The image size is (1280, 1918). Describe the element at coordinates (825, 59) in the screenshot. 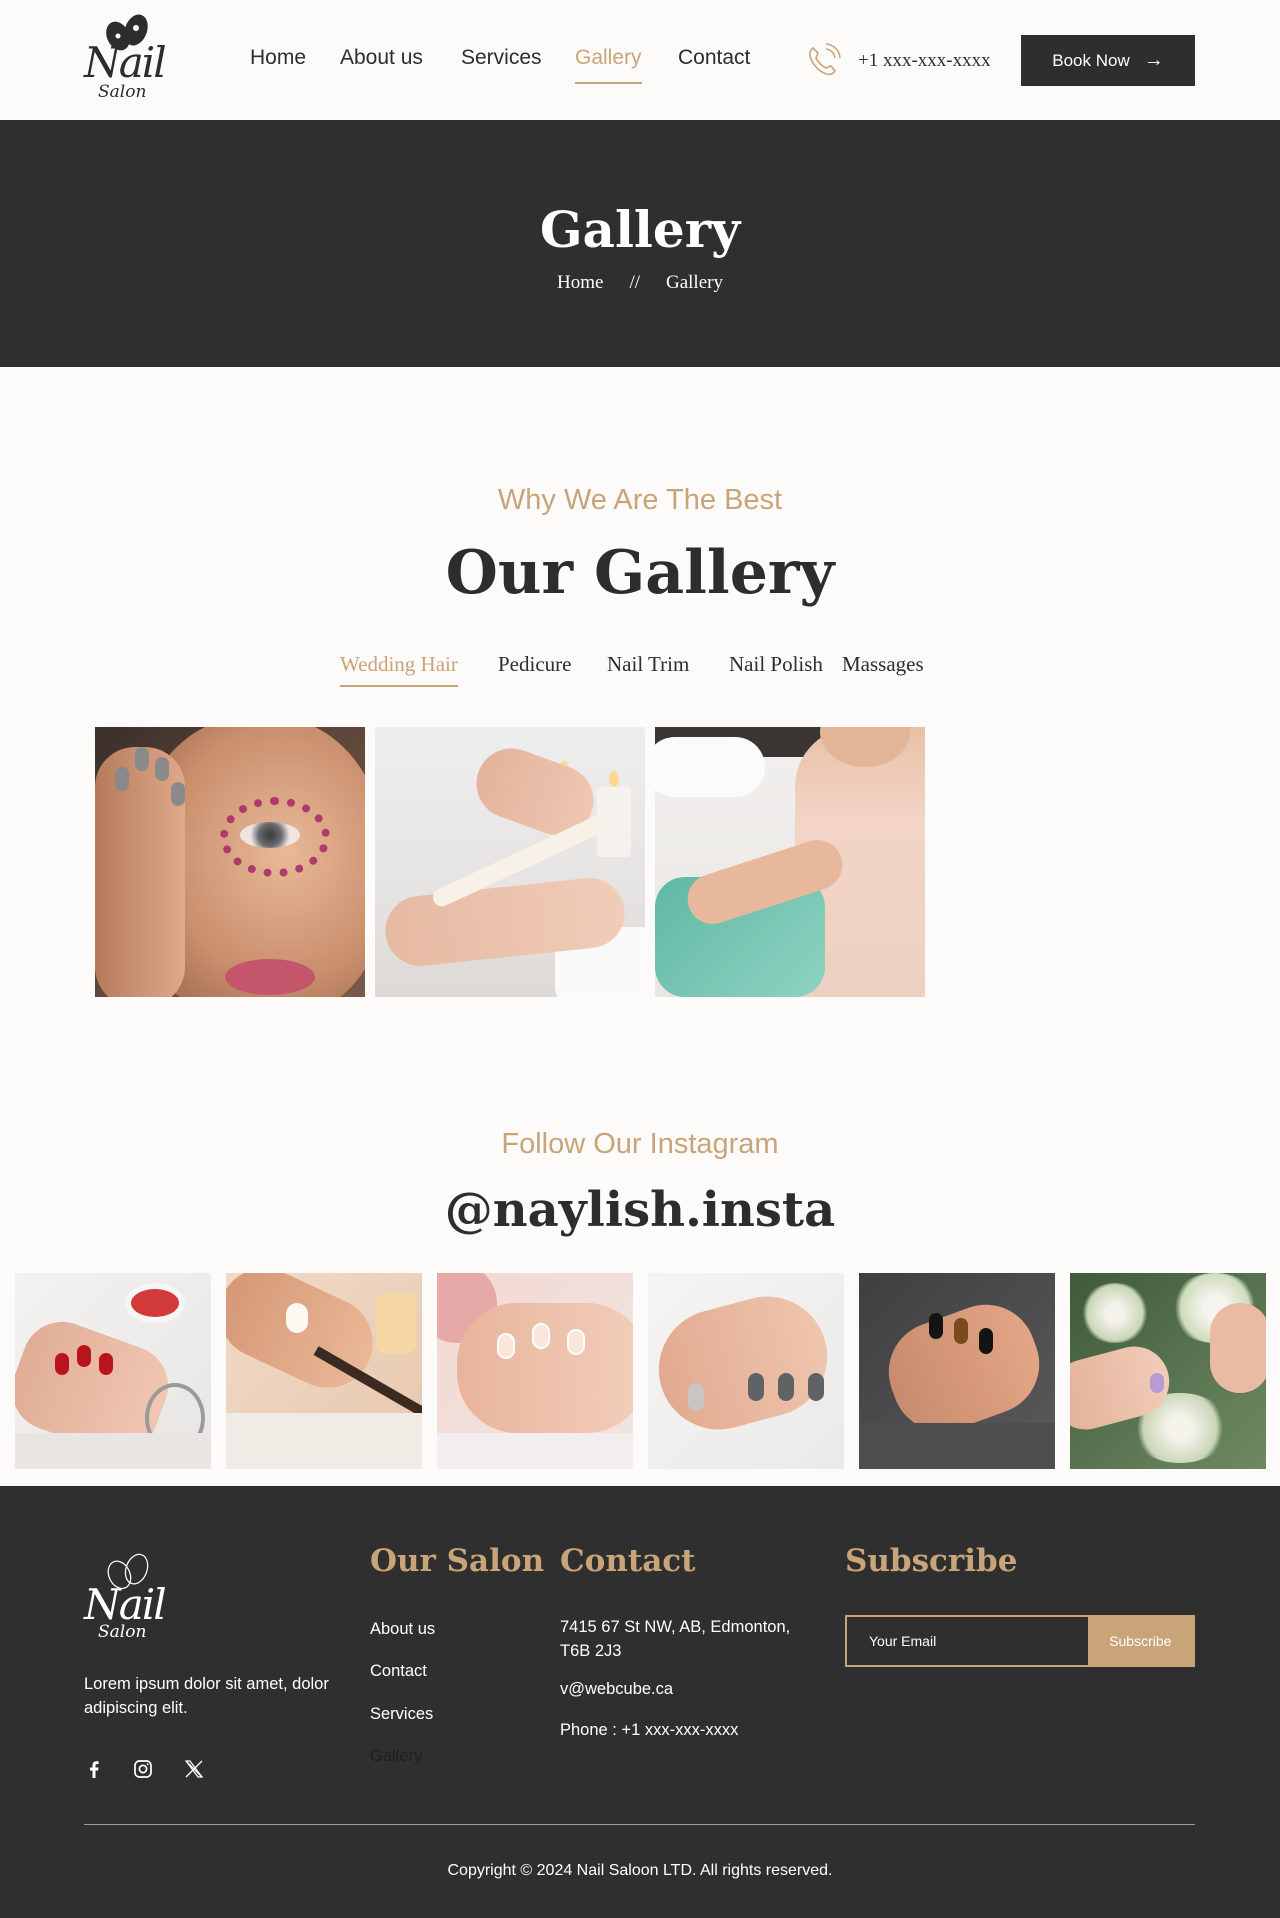

I see `phone-icon` at that location.